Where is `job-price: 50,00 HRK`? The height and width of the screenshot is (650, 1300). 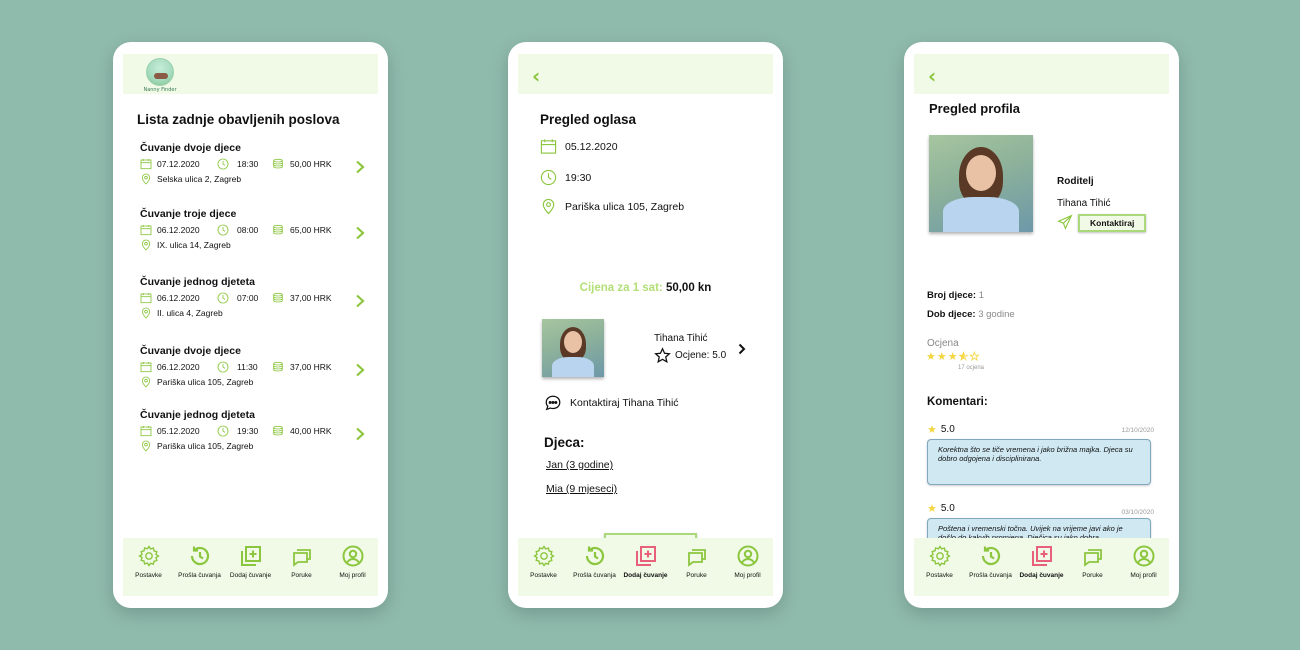
job-price: 50,00 HRK is located at coordinates (311, 163).